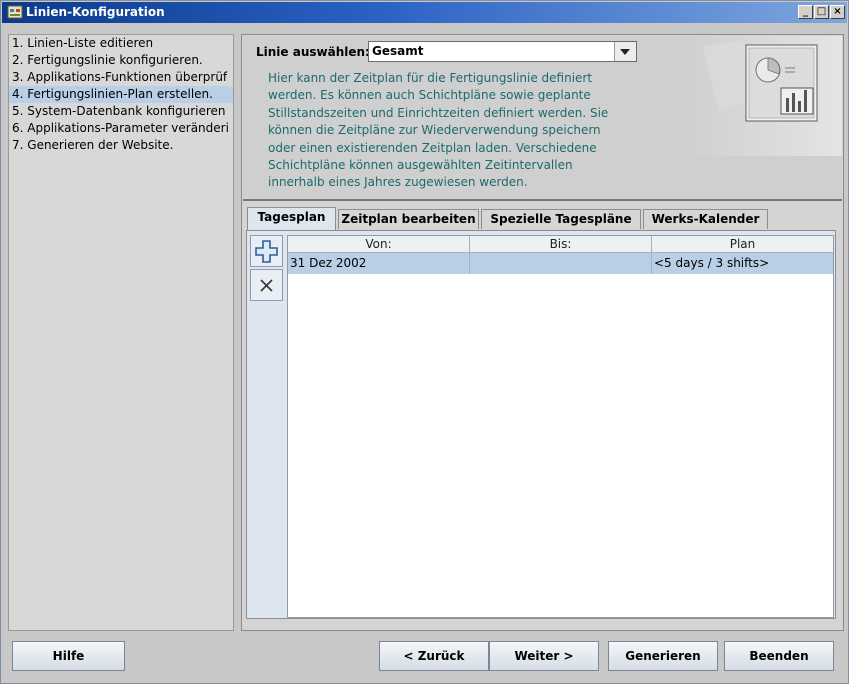  I want to click on cell-plan: <5 days / 3 shifts>, so click(742, 263).